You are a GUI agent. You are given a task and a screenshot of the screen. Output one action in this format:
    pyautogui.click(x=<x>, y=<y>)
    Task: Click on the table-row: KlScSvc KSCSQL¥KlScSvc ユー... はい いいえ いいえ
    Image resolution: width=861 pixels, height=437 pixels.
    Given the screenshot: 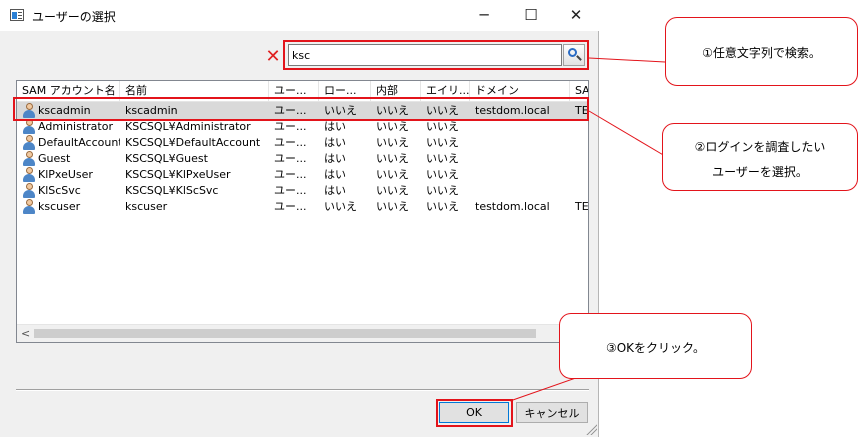 What is the action you would take?
    pyautogui.click(x=302, y=190)
    